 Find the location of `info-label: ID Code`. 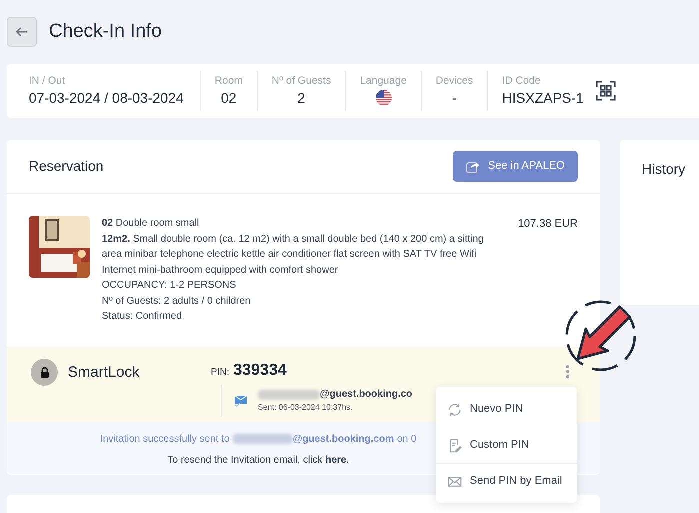

info-label: ID Code is located at coordinates (522, 81).